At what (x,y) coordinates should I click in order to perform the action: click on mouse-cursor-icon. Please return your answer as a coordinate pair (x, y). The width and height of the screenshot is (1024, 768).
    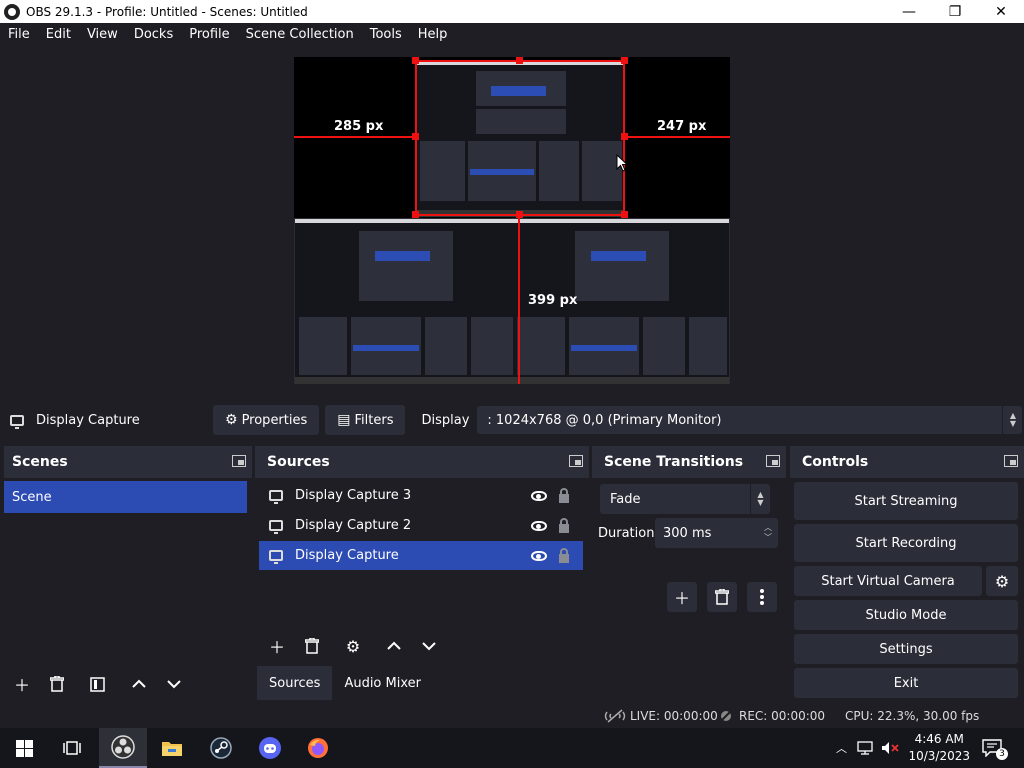
    Looking at the image, I should click on (622, 163).